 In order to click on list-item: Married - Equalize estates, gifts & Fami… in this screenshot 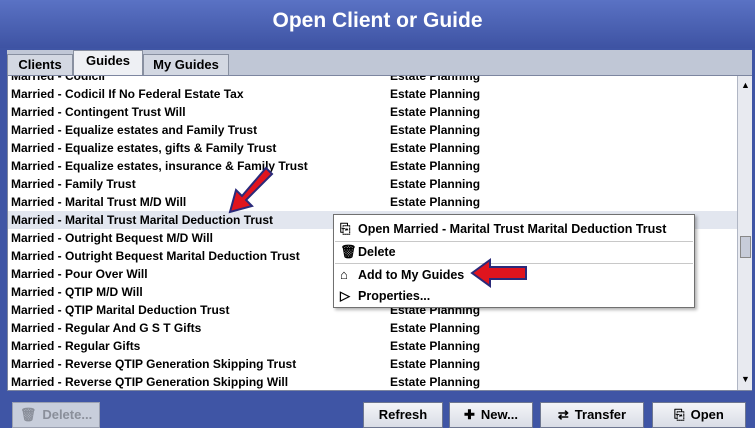, I will do `click(373, 148)`.